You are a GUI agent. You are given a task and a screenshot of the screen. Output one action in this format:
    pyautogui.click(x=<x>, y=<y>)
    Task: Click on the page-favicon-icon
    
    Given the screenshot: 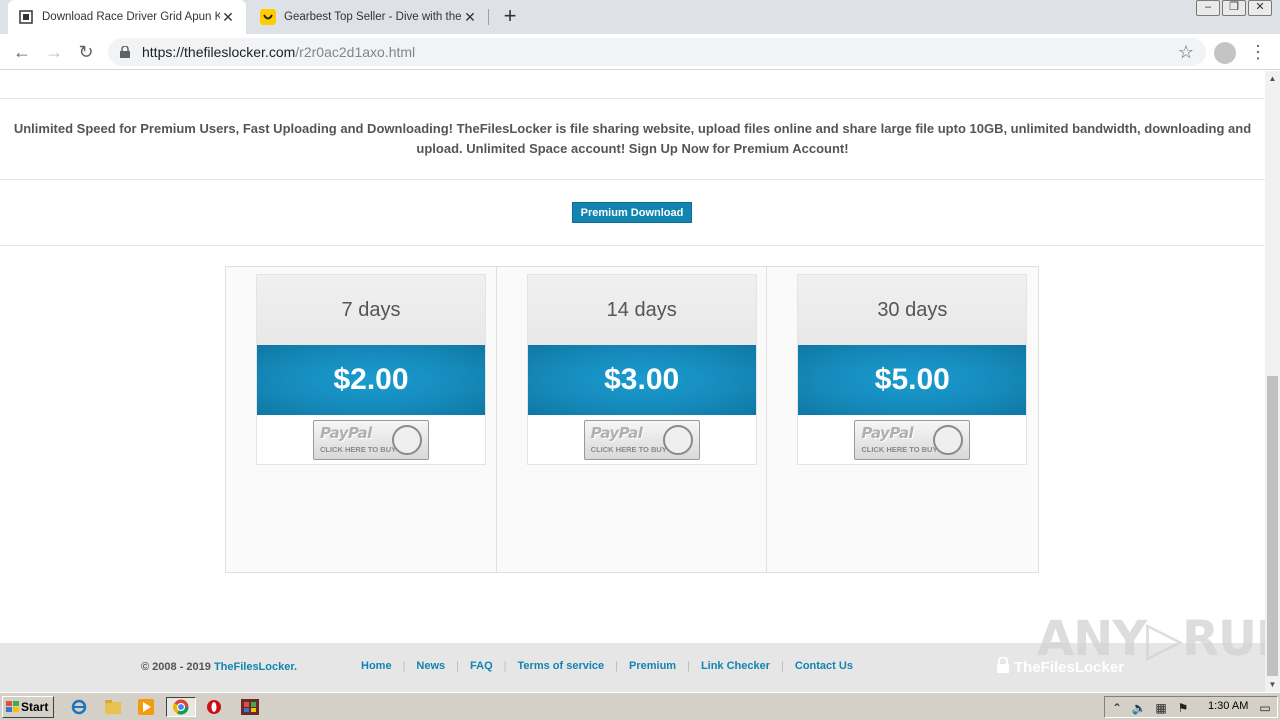 What is the action you would take?
    pyautogui.click(x=26, y=17)
    